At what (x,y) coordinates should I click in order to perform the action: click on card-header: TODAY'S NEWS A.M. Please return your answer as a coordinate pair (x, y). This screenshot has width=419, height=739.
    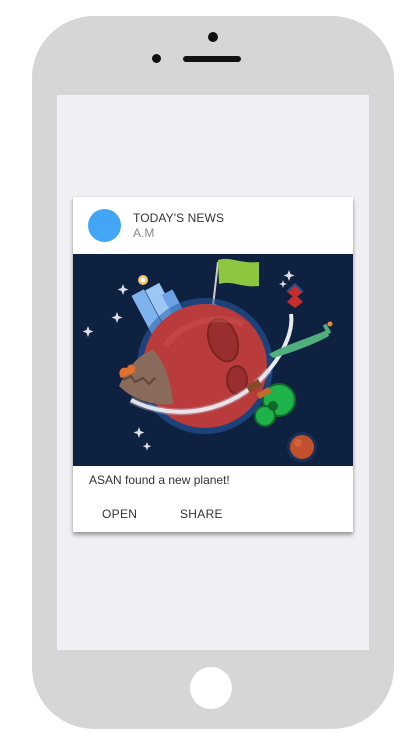
    Looking at the image, I should click on (213, 225).